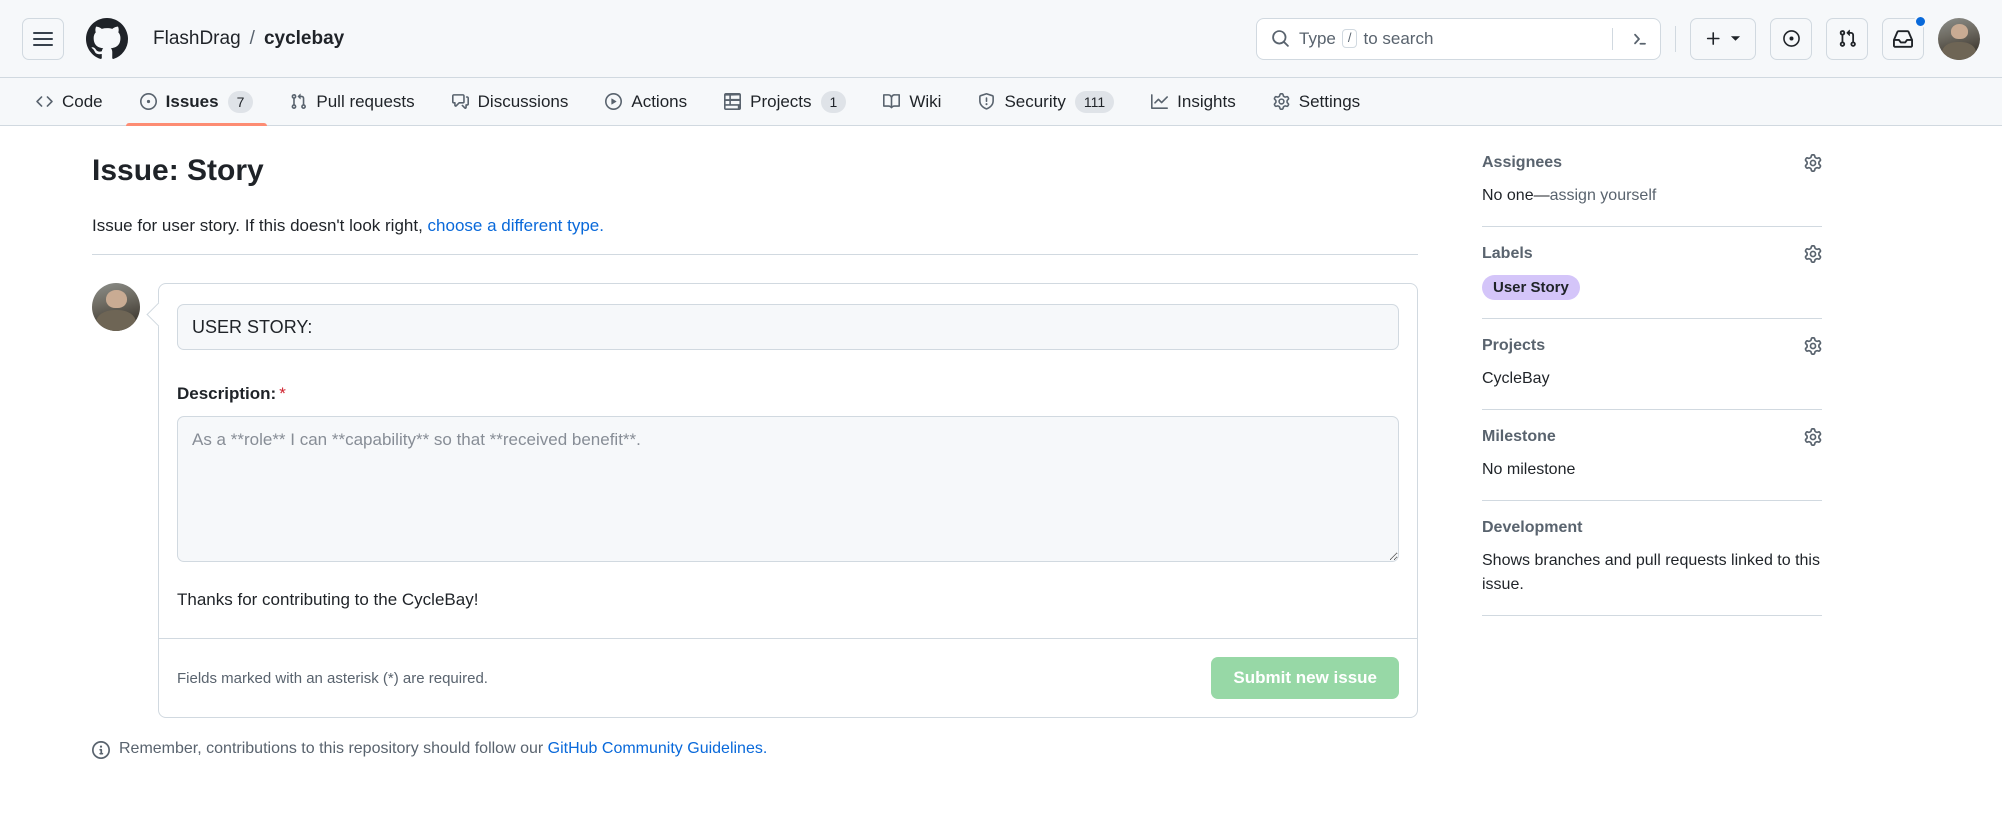 This screenshot has height=829, width=2002. Describe the element at coordinates (101, 750) in the screenshot. I see `info-icon` at that location.